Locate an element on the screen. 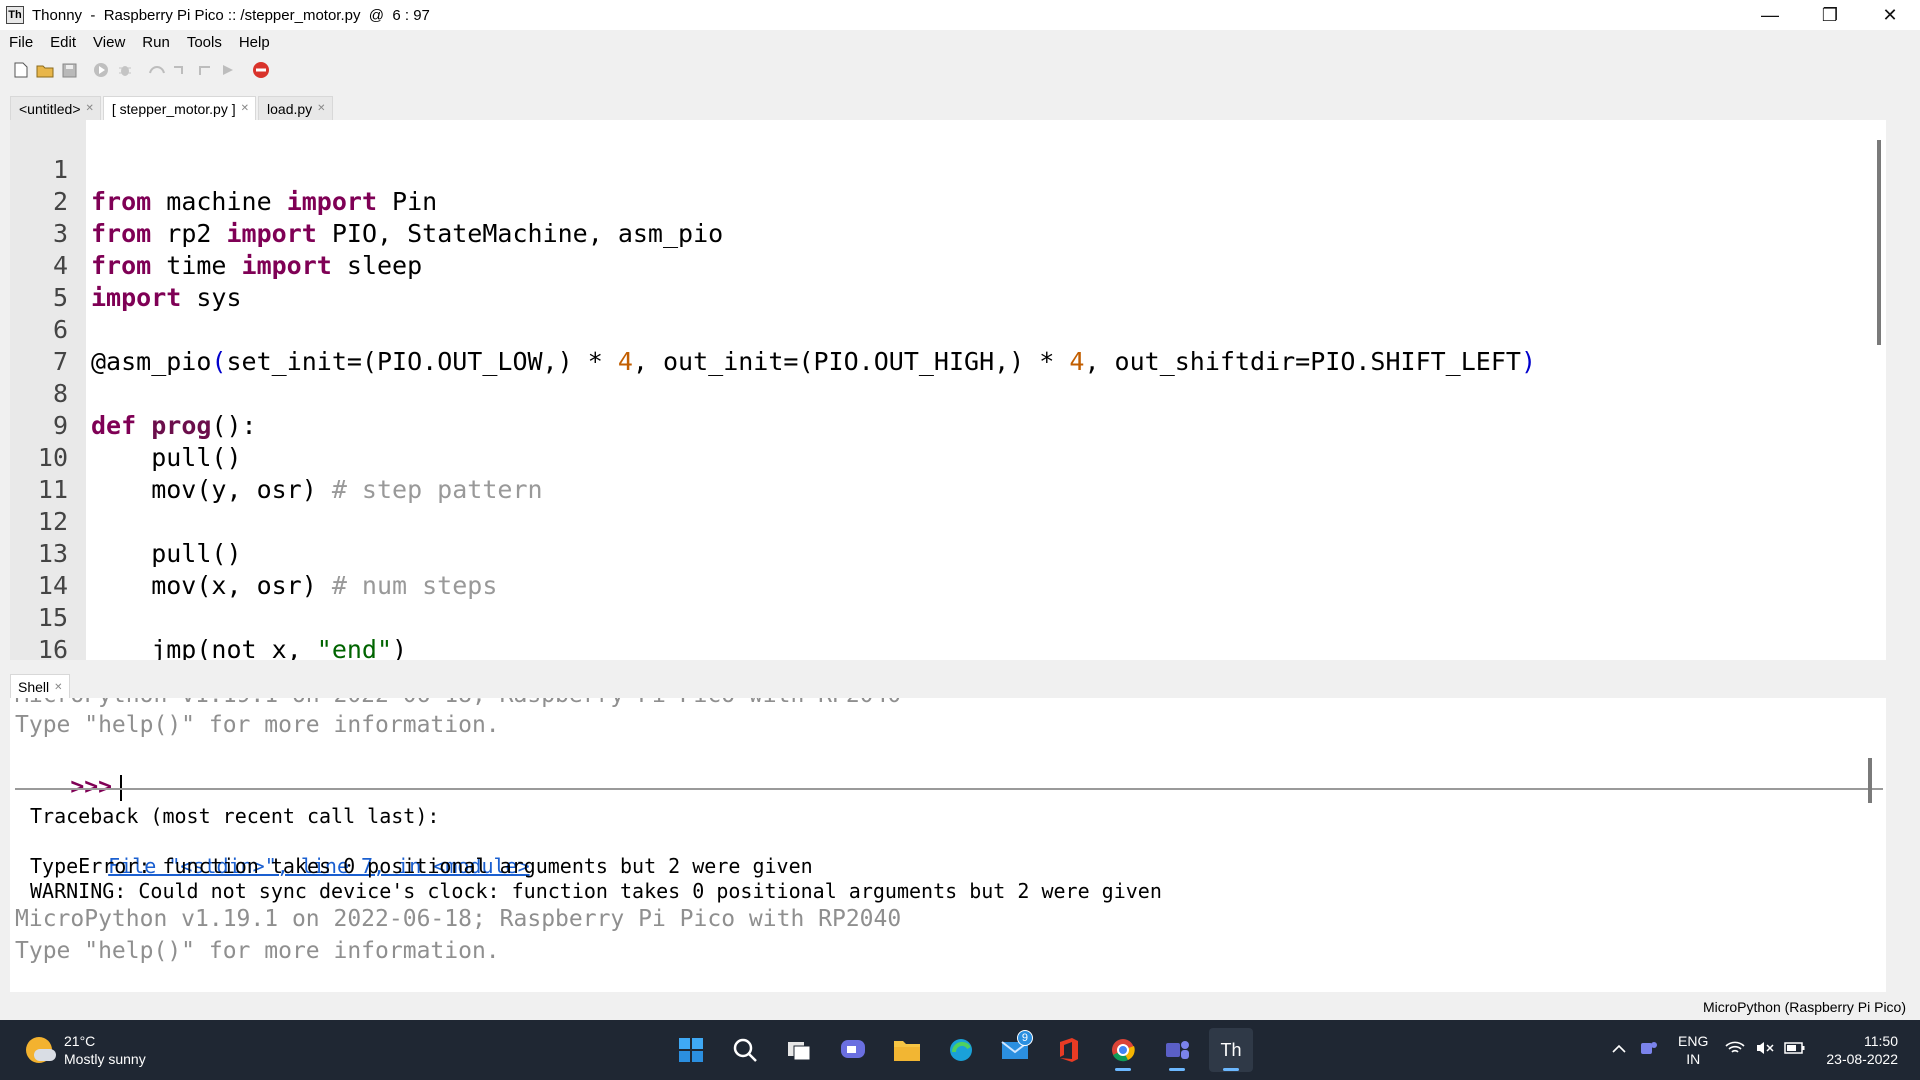 The width and height of the screenshot is (1920, 1080). interpreter-status: MicroPython (Raspberry Pi Pico) is located at coordinates (1804, 1007).